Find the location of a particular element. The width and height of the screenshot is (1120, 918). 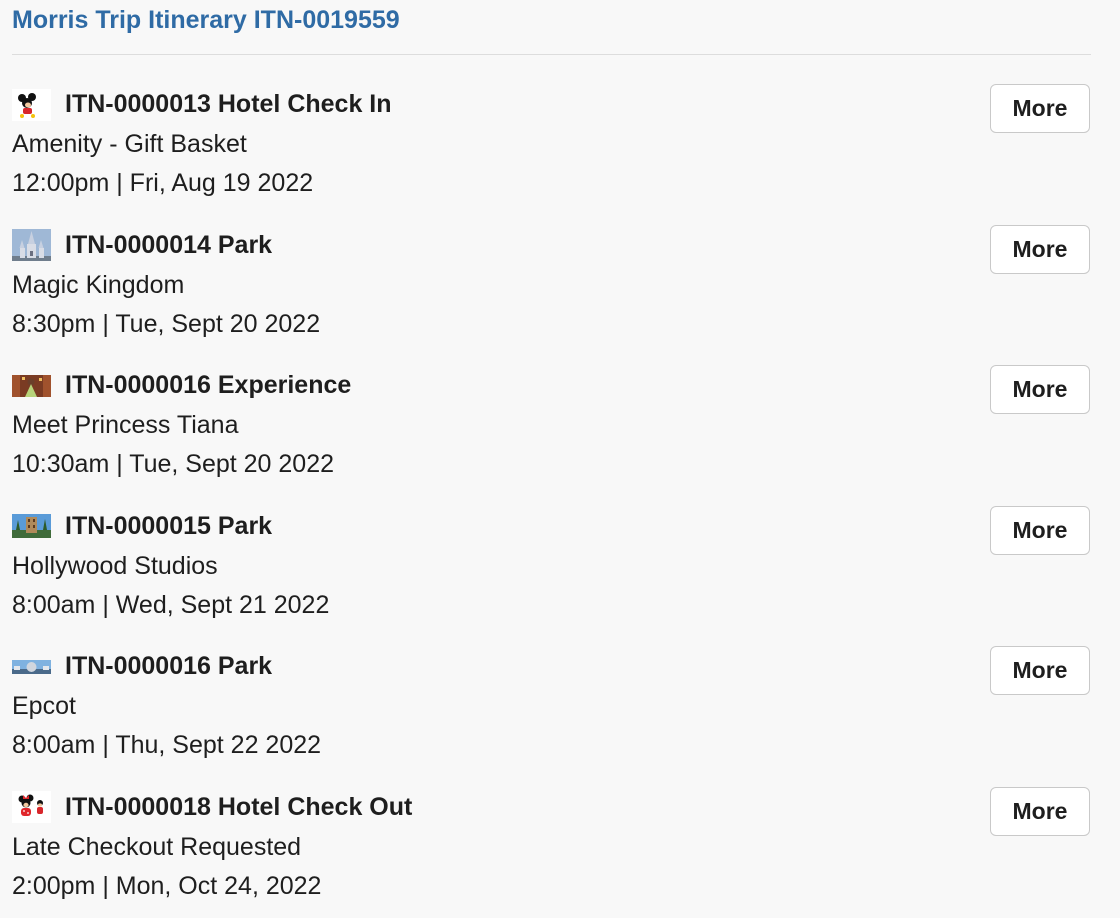

item-title: ITN-0000018 Hotel Check Out is located at coordinates (239, 806).